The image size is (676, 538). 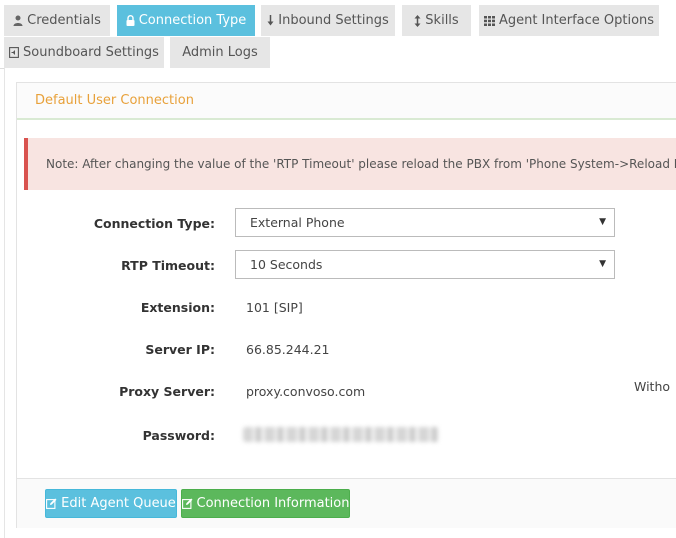 I want to click on tab-agent-interface-options: Agent Interface Options, so click(x=569, y=20).